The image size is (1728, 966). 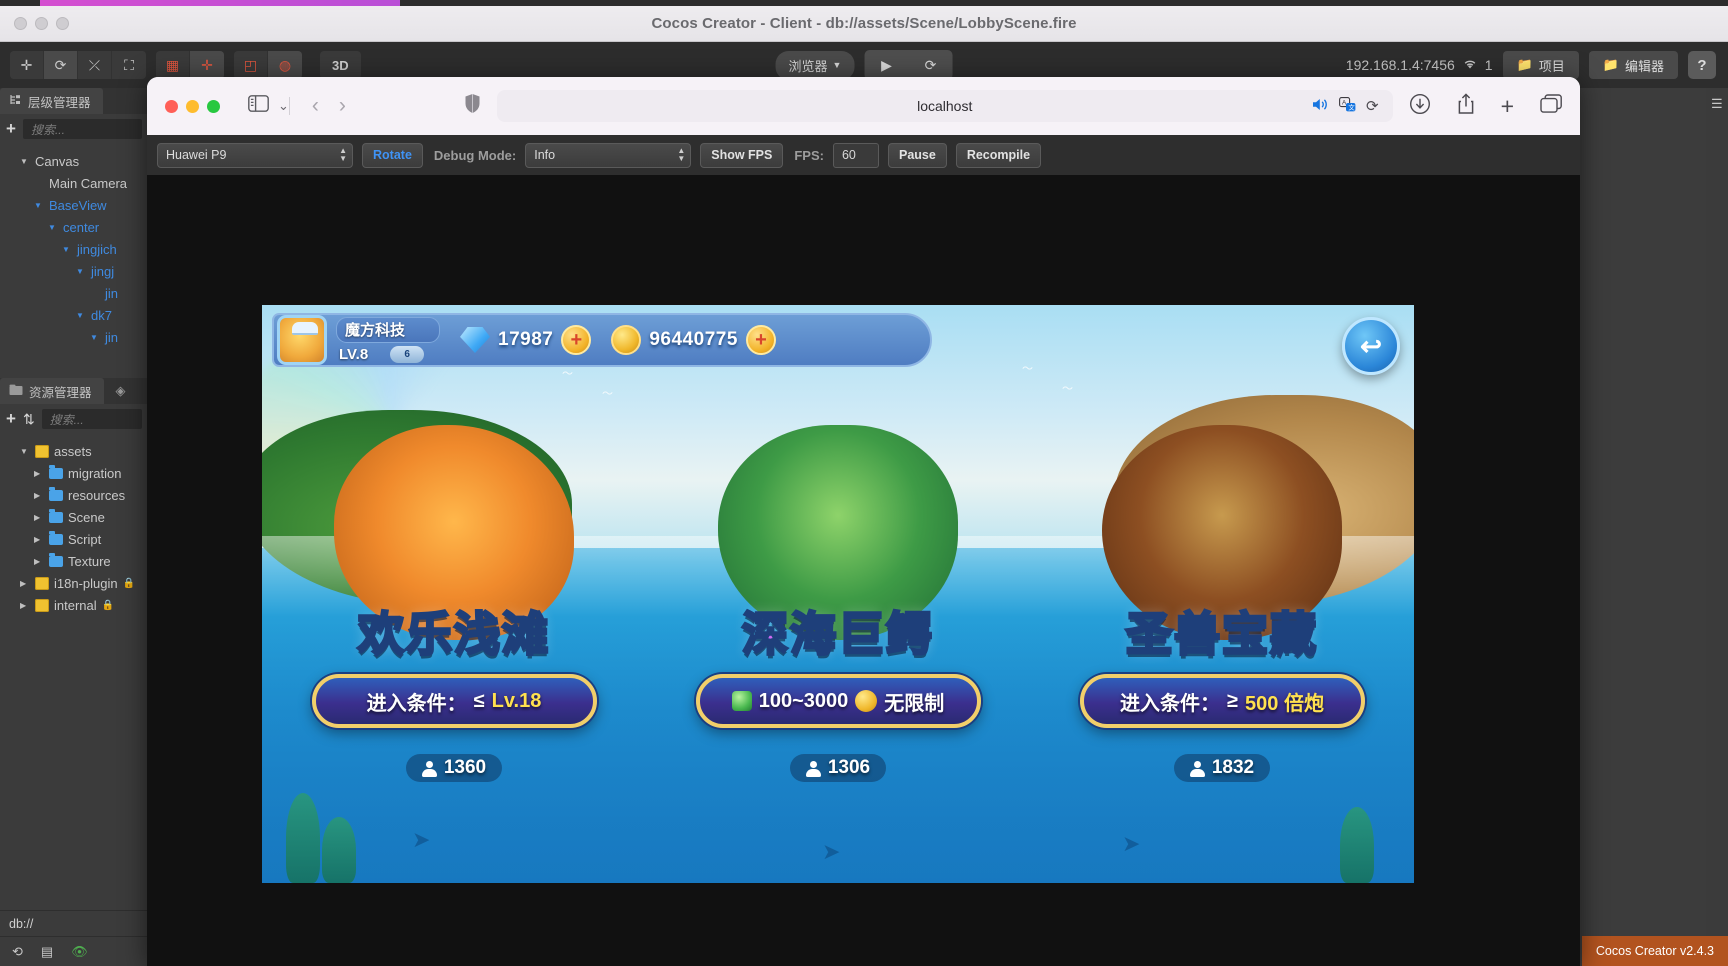 What do you see at coordinates (1540, 65) in the screenshot?
I see `project-settings-button: 📁 项目` at bounding box center [1540, 65].